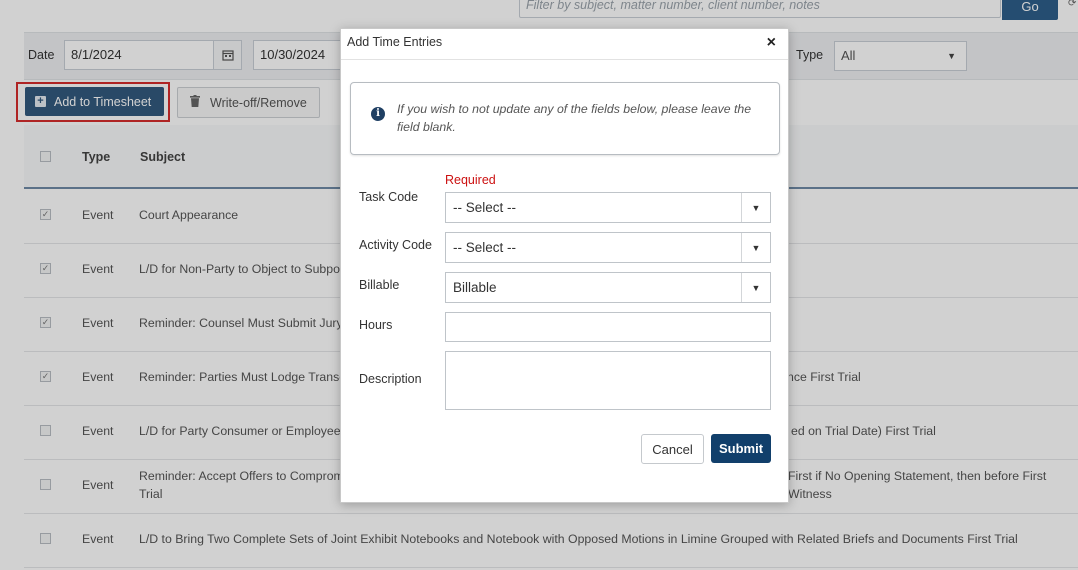  Describe the element at coordinates (485, 207) in the screenshot. I see `task-code-value: -- Select --` at that location.